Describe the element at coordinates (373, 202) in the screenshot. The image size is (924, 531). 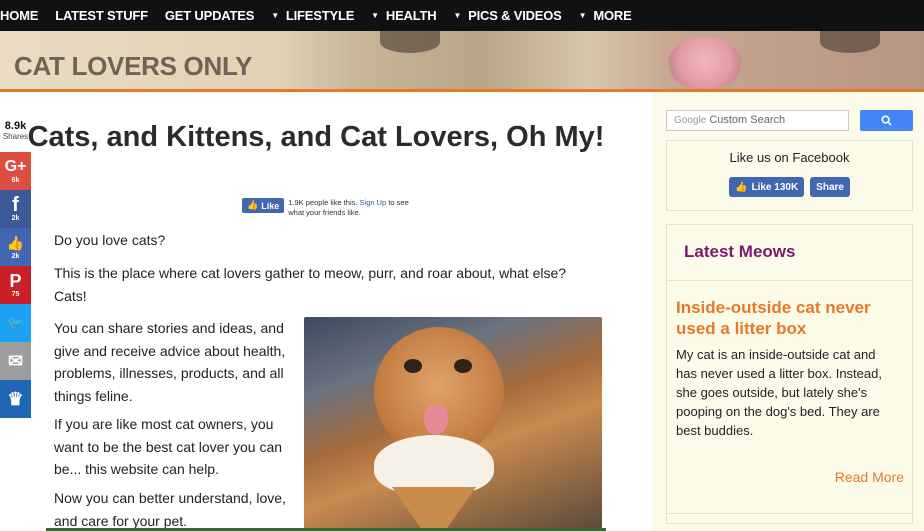
I see `signup-link: Sign Up` at that location.